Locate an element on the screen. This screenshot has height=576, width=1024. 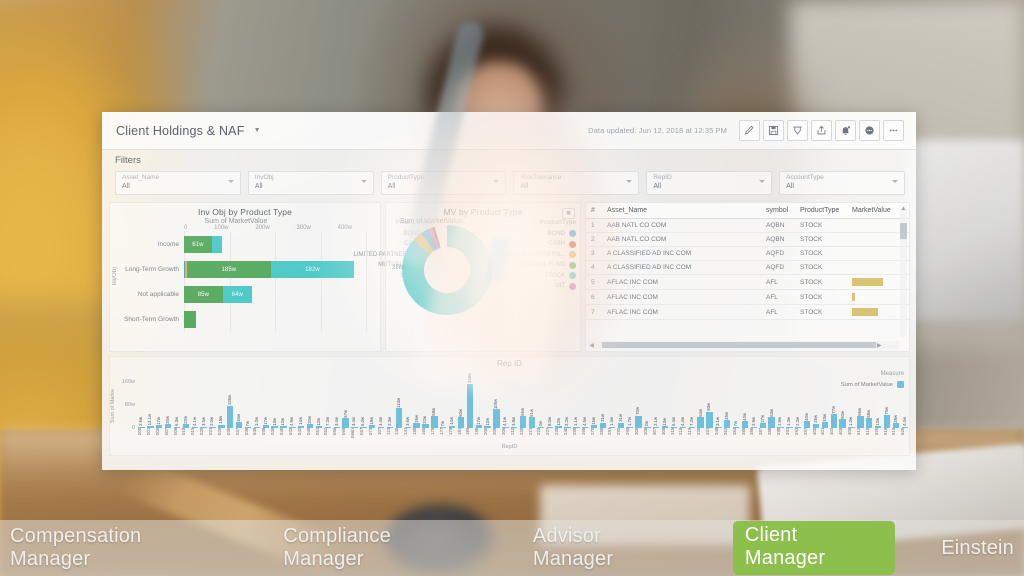
filter-asset-name: Asset_Name All is located at coordinates (178, 183).